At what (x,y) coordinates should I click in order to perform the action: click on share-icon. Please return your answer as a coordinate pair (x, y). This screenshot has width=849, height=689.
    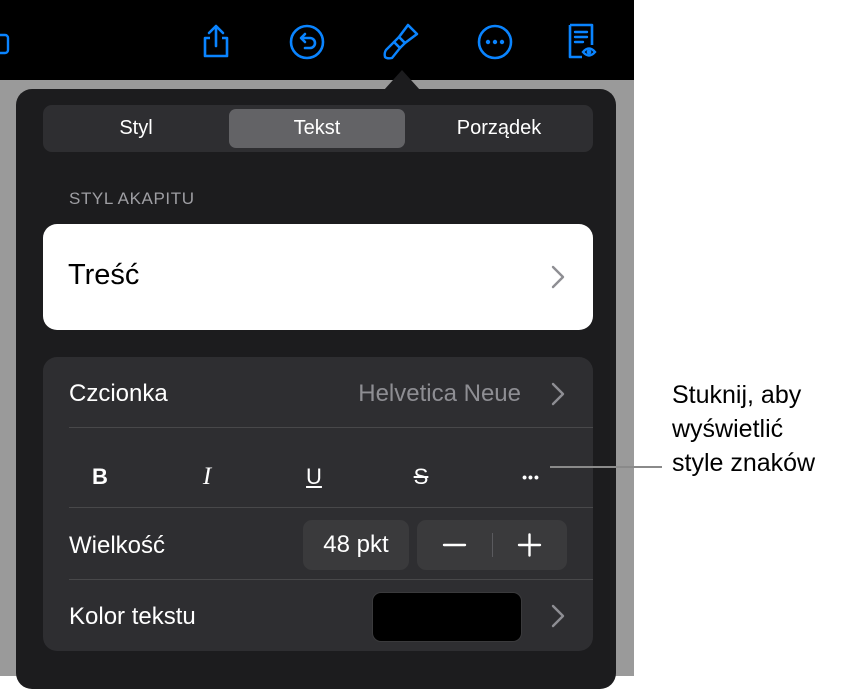
    Looking at the image, I should click on (216, 41).